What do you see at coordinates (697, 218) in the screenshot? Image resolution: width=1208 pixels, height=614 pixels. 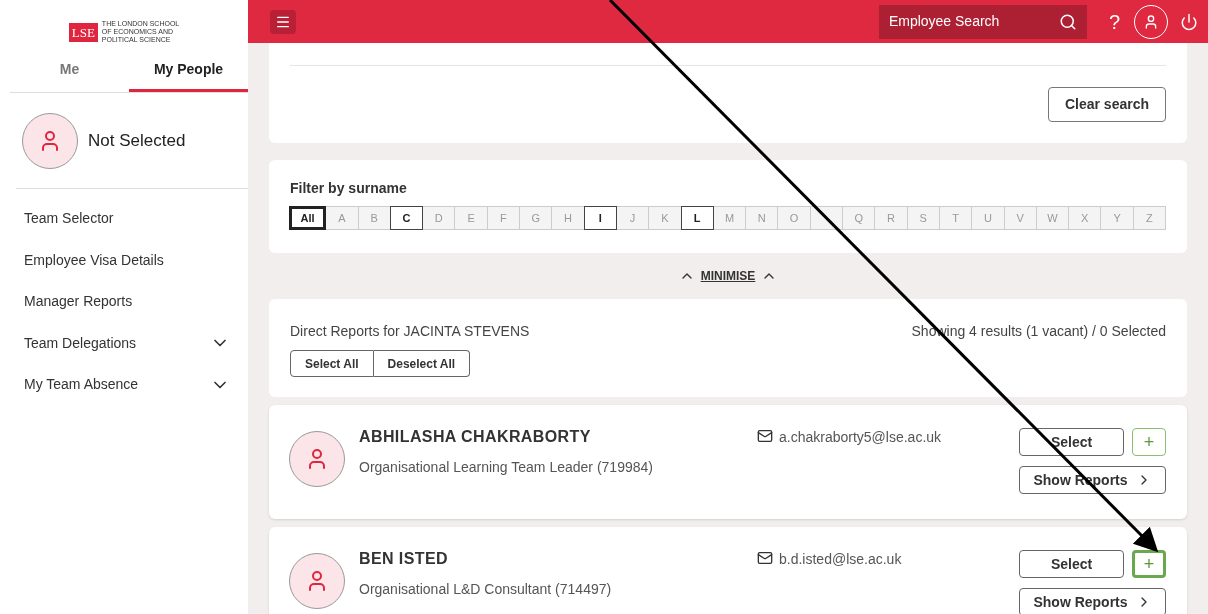 I see `letter-filter-button: L` at bounding box center [697, 218].